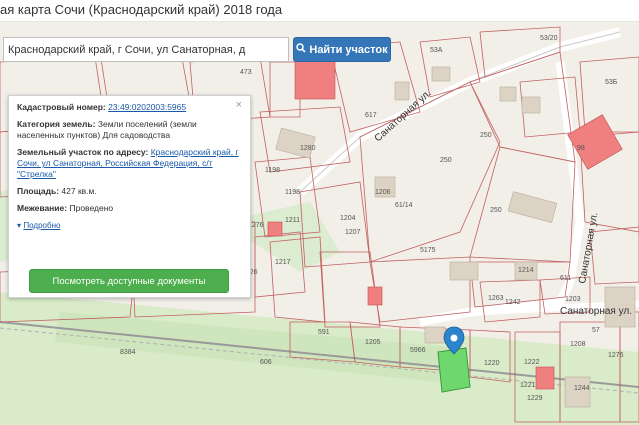 The width and height of the screenshot is (639, 425). What do you see at coordinates (596, 311) in the screenshot?
I see `street-label-sanatornaya: Санаторная ул.` at bounding box center [596, 311].